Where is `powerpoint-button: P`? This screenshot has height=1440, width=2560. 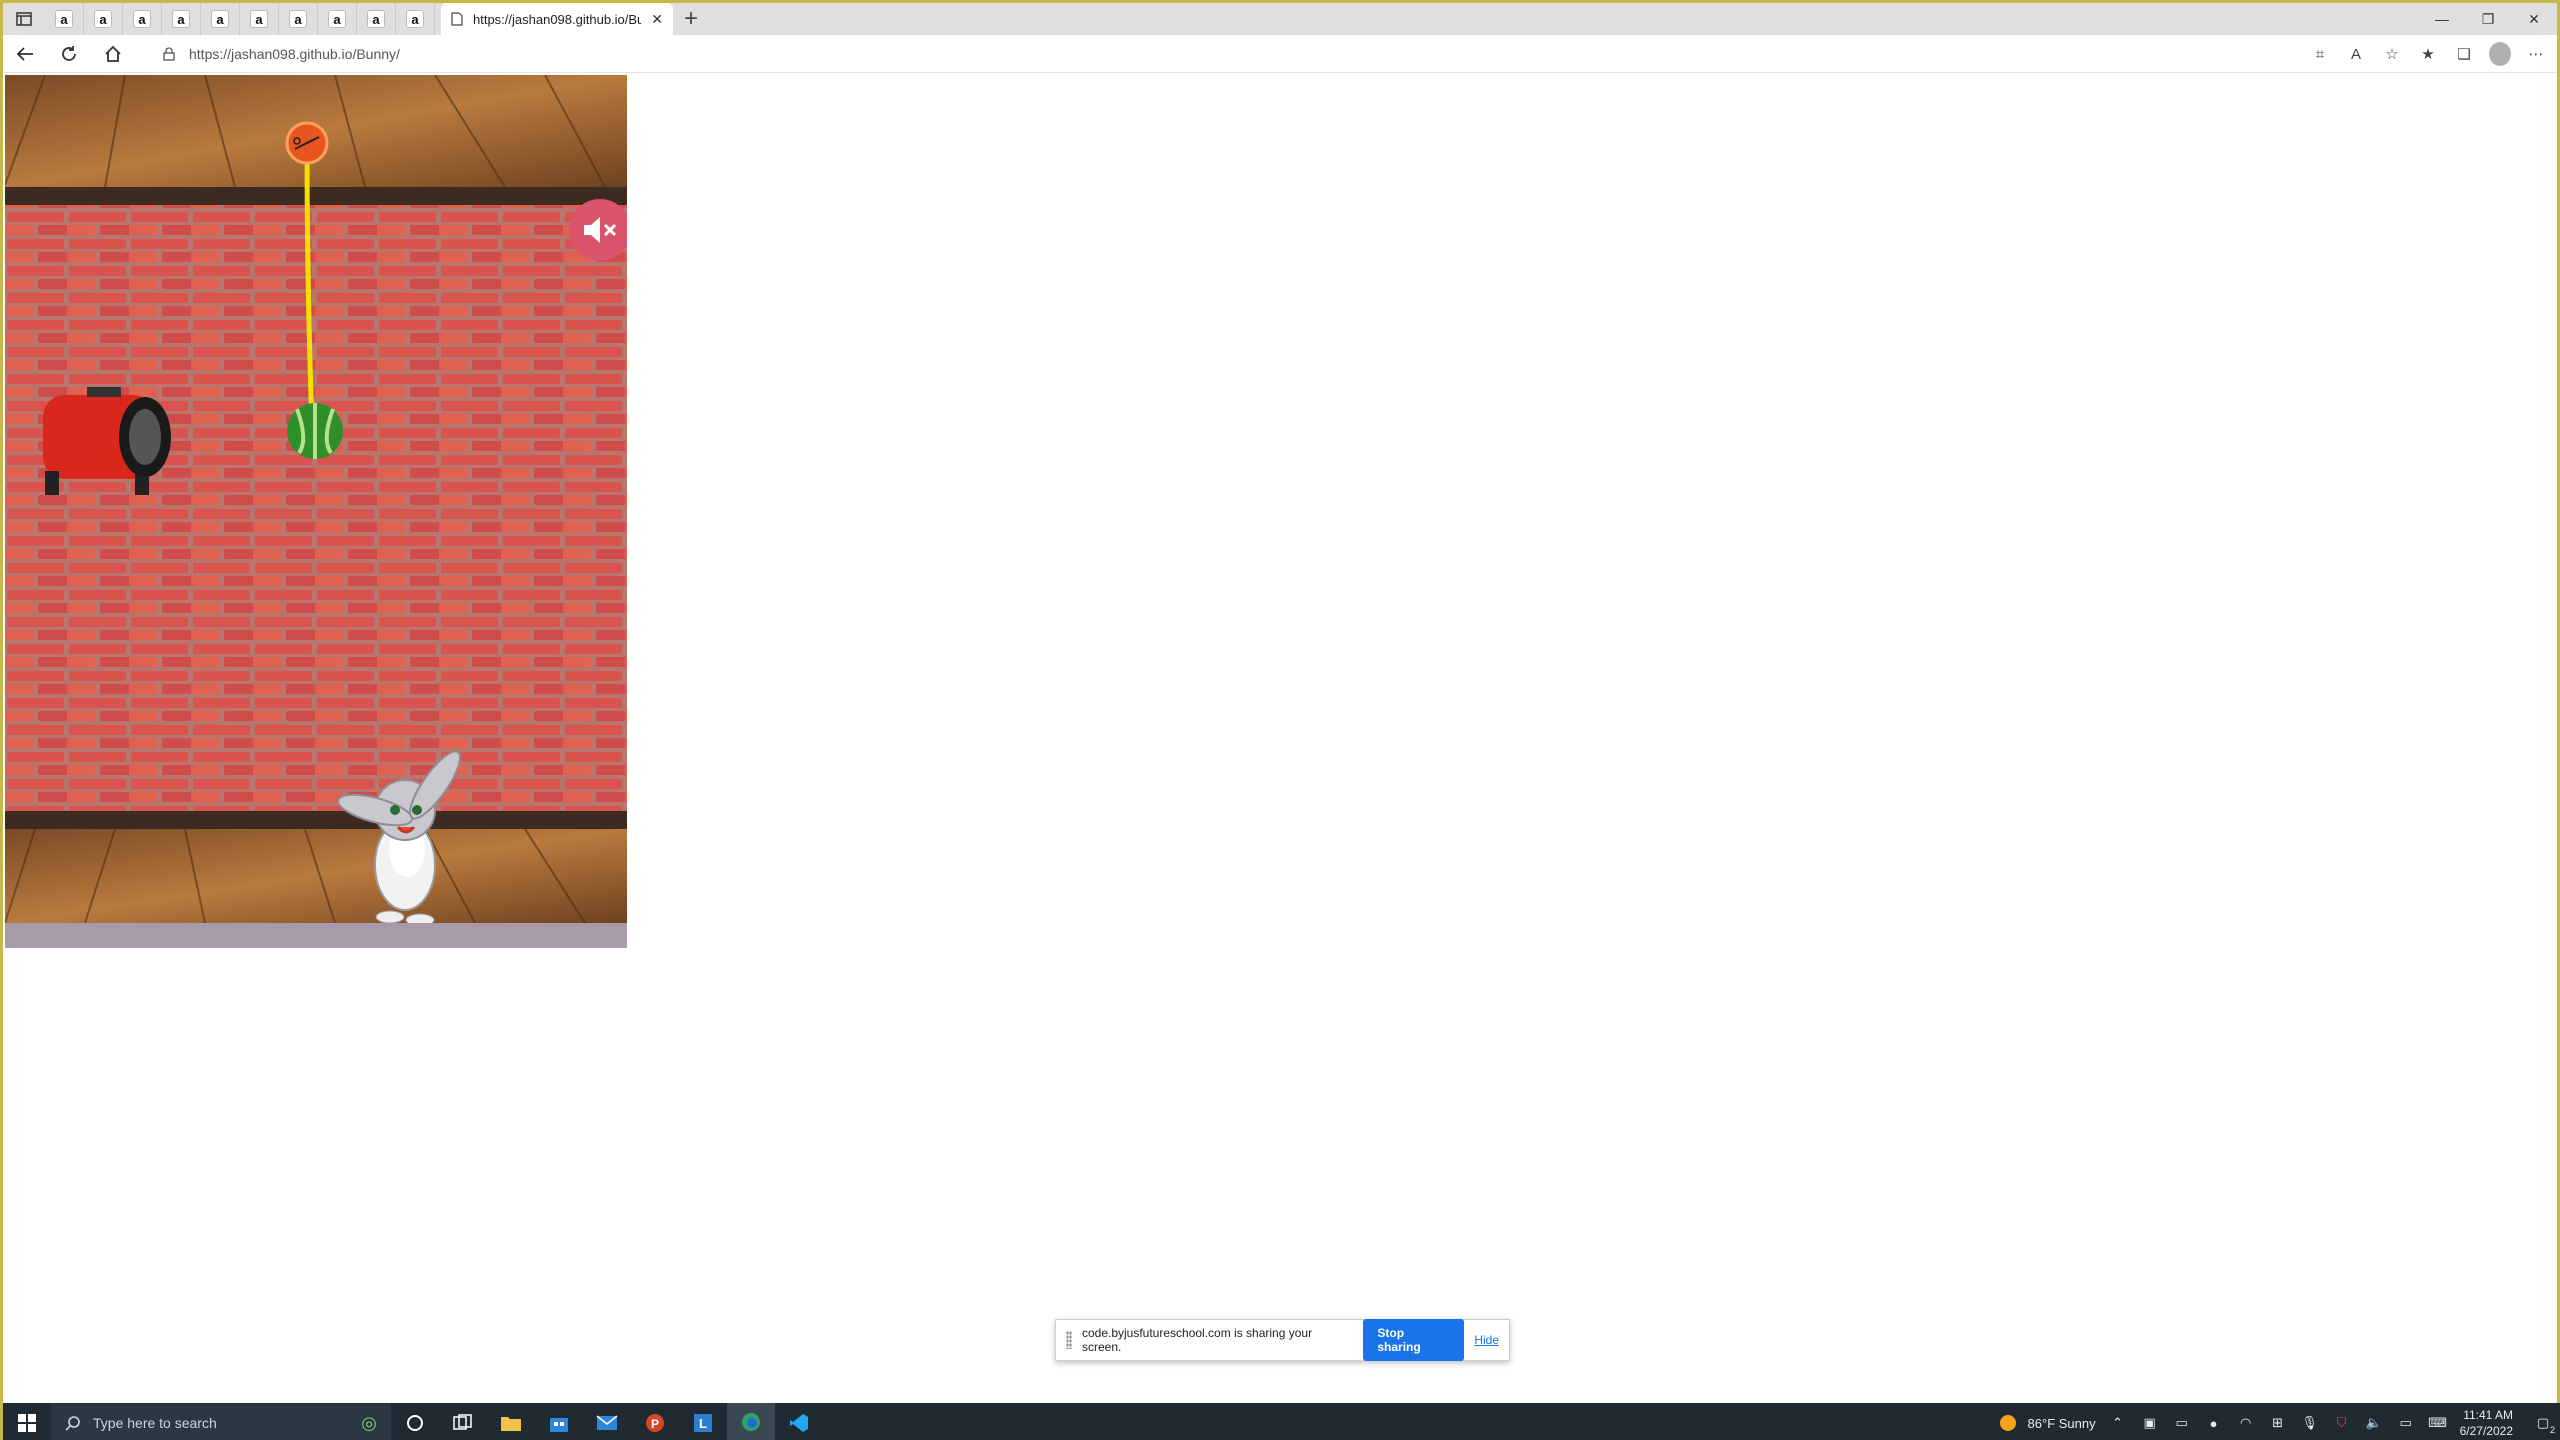 powerpoint-button: P is located at coordinates (655, 1421).